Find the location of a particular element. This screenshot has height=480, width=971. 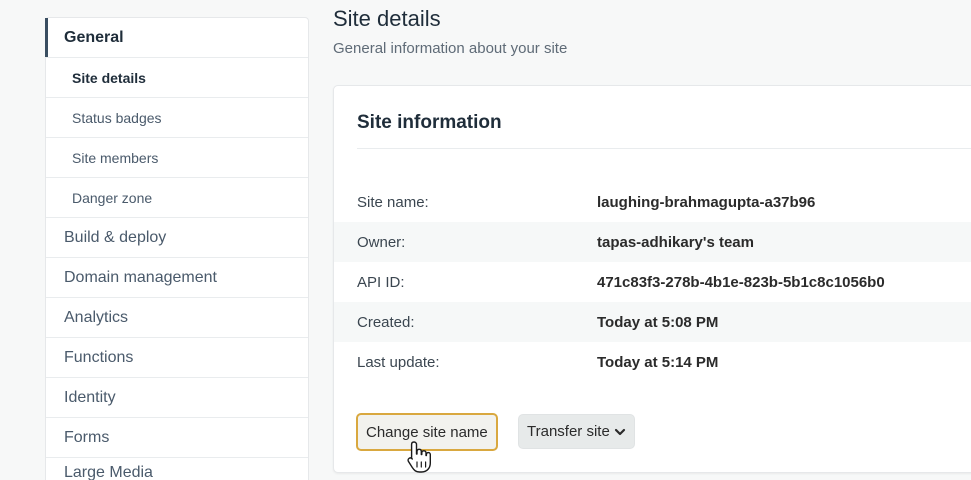

info-label: API ID: is located at coordinates (381, 282).